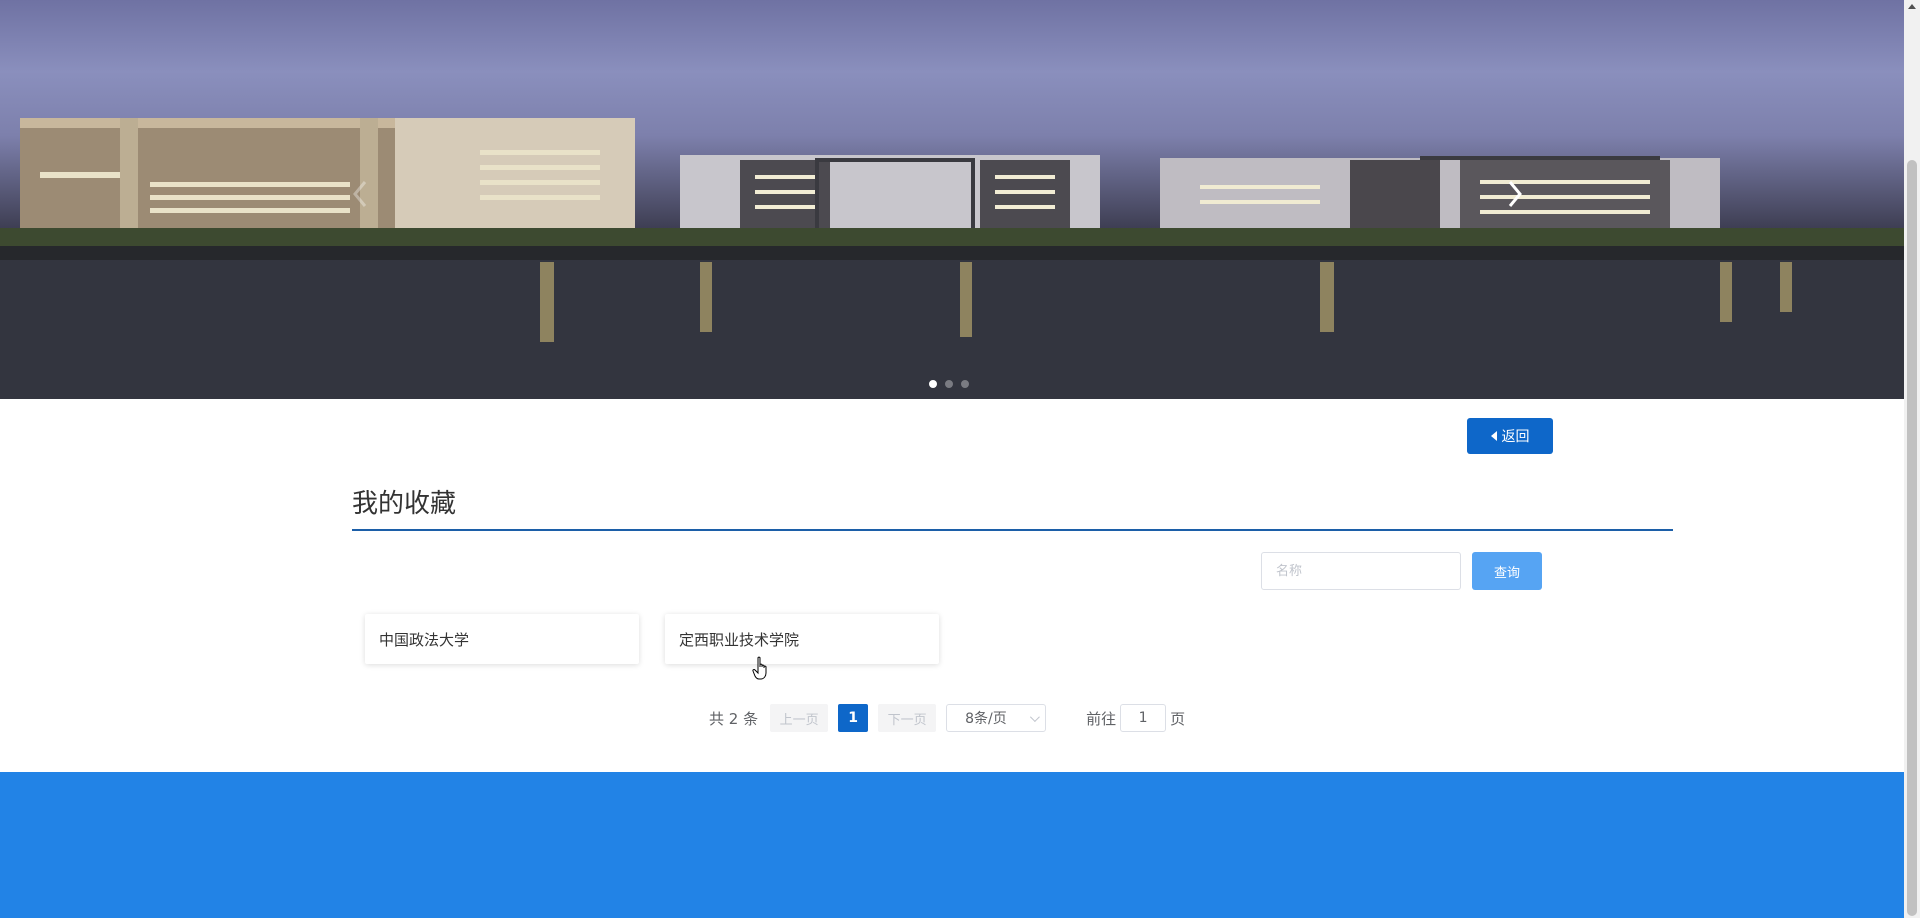 This screenshot has width=1920, height=918. Describe the element at coordinates (404, 504) in the screenshot. I see `page-title: 我的收藏` at that location.